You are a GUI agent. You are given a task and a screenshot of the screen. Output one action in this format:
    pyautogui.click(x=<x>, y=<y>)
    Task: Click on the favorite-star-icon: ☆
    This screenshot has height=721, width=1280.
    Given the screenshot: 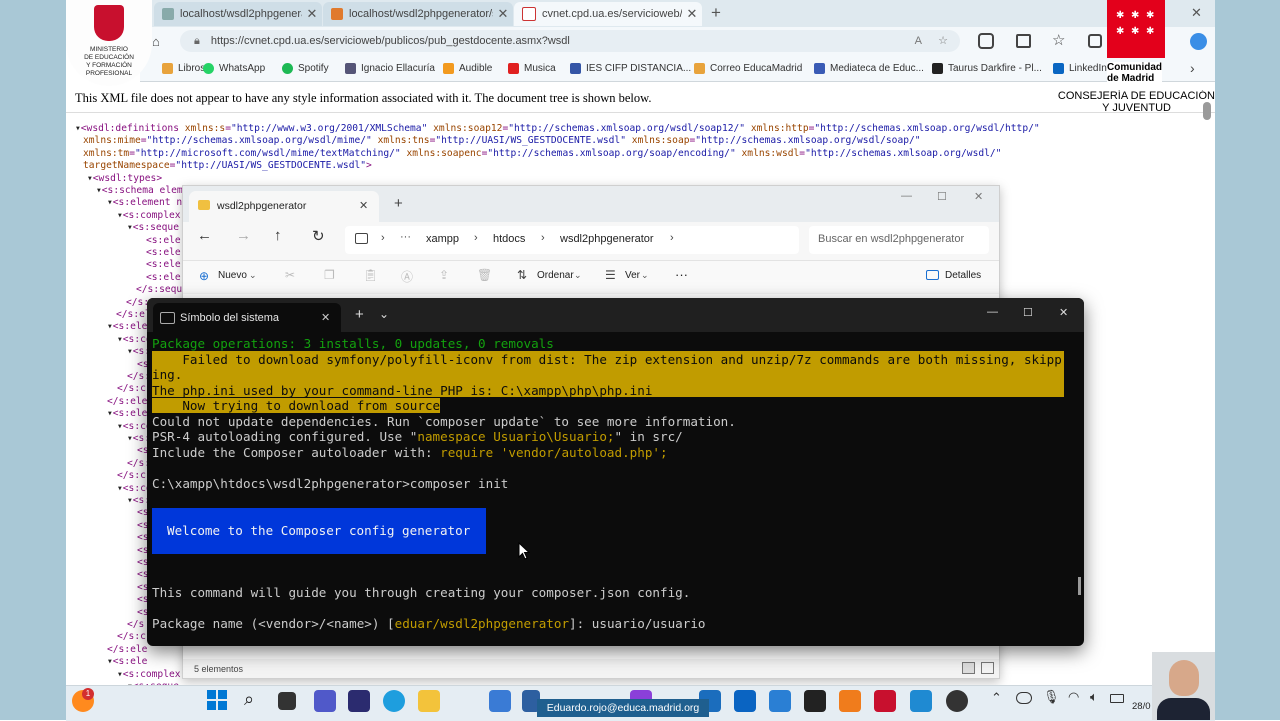 What is the action you would take?
    pyautogui.click(x=943, y=41)
    